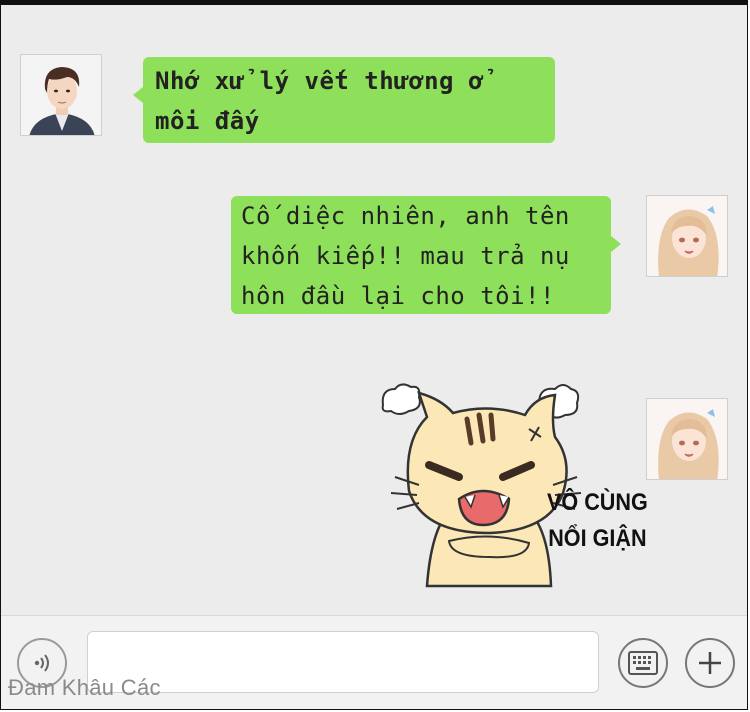 The width and height of the screenshot is (750, 712). I want to click on sticker-caption-line: VÔ CÙNG, so click(597, 502).